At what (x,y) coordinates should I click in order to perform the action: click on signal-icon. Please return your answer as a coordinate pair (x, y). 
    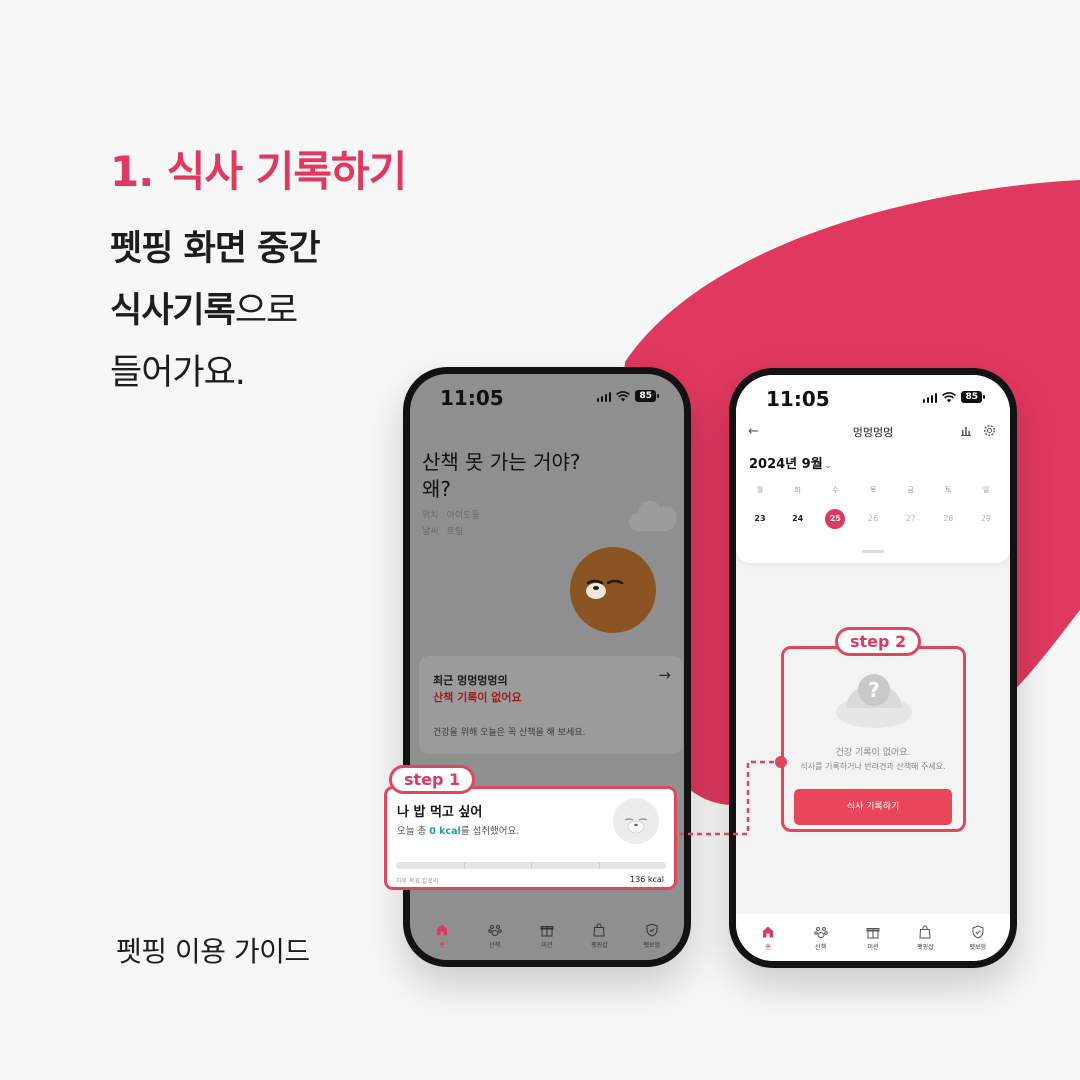
    Looking at the image, I should click on (604, 396).